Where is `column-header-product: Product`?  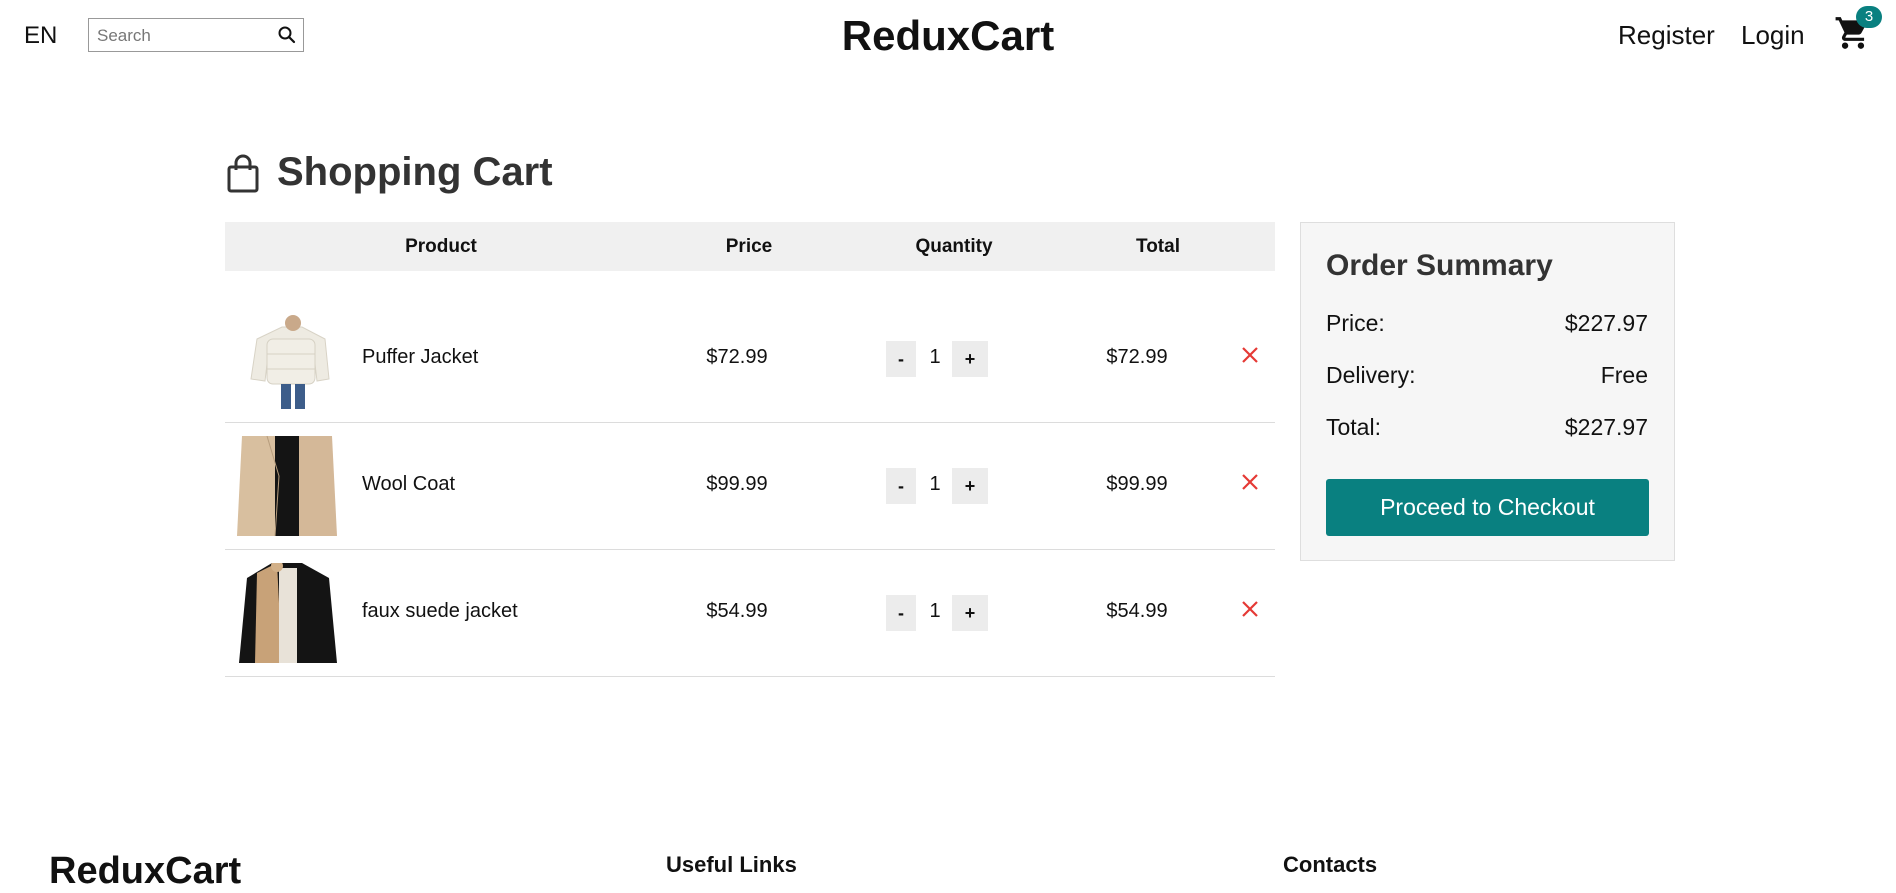
column-header-product: Product is located at coordinates (441, 246).